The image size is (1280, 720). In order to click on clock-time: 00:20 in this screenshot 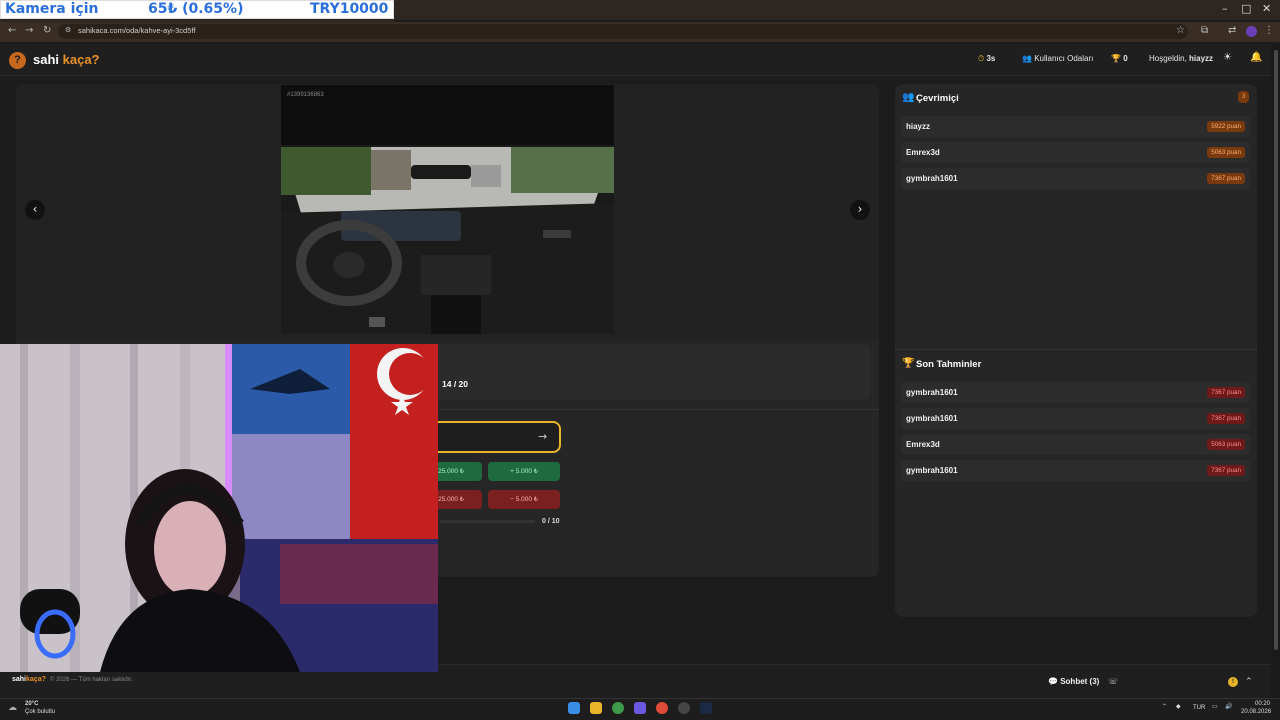, I will do `click(1262, 704)`.